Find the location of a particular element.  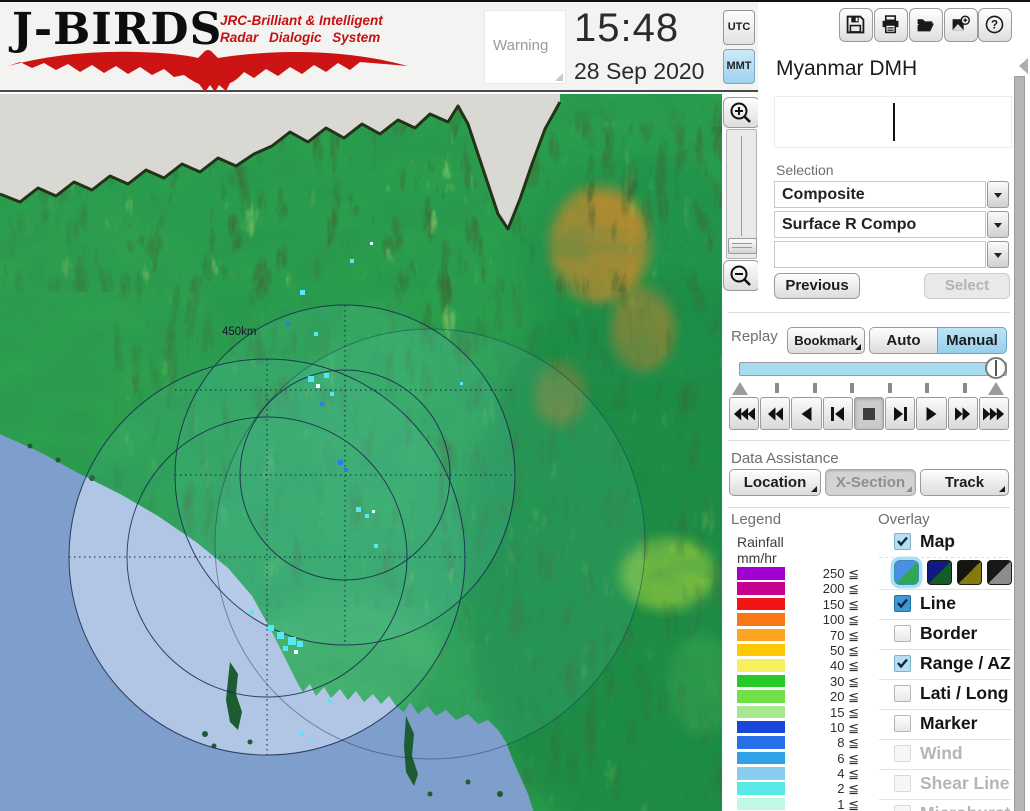

play-forward-button is located at coordinates (931, 413).